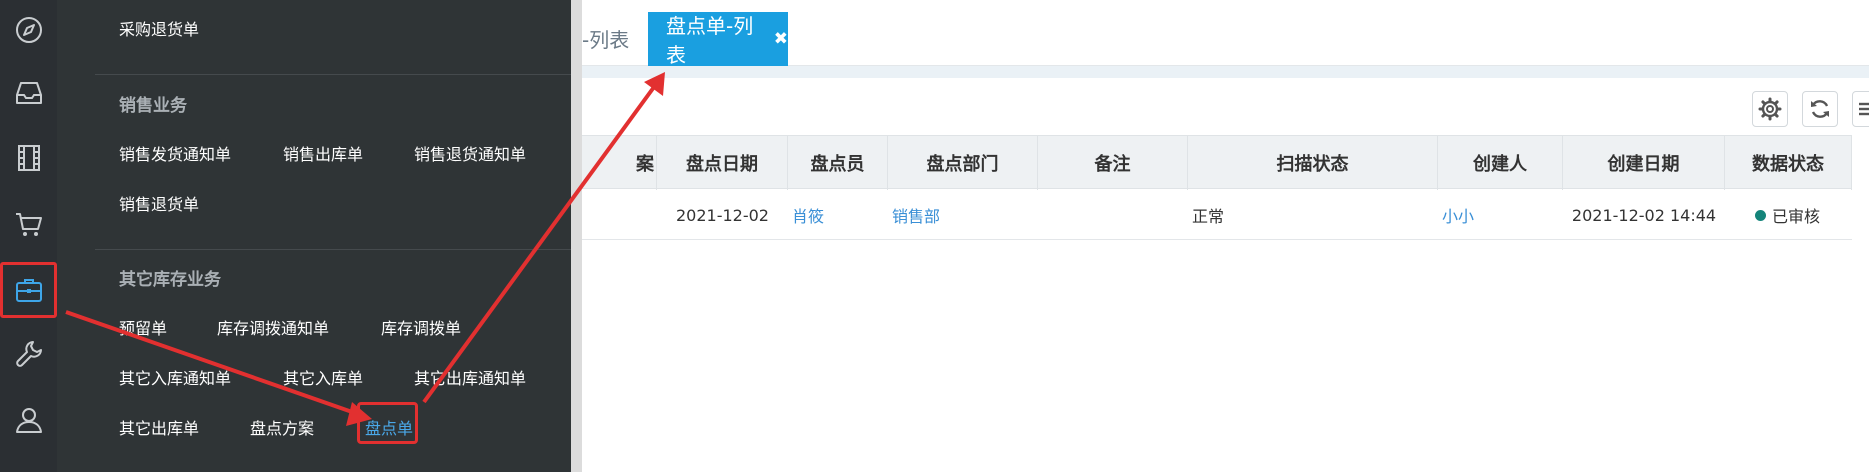  Describe the element at coordinates (273, 327) in the screenshot. I see `menu-item-transfer-notice: 库存调拨通知单` at that location.